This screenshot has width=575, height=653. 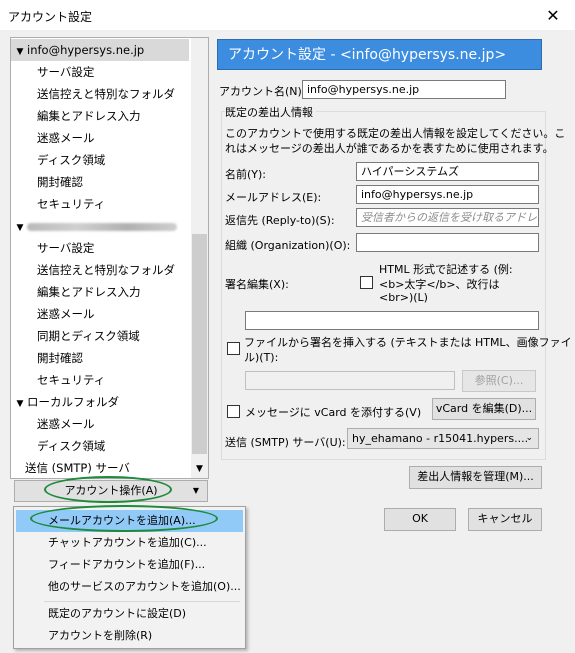 I want to click on vcard-label: メッセージに vCard を添付する(V), so click(x=333, y=412).